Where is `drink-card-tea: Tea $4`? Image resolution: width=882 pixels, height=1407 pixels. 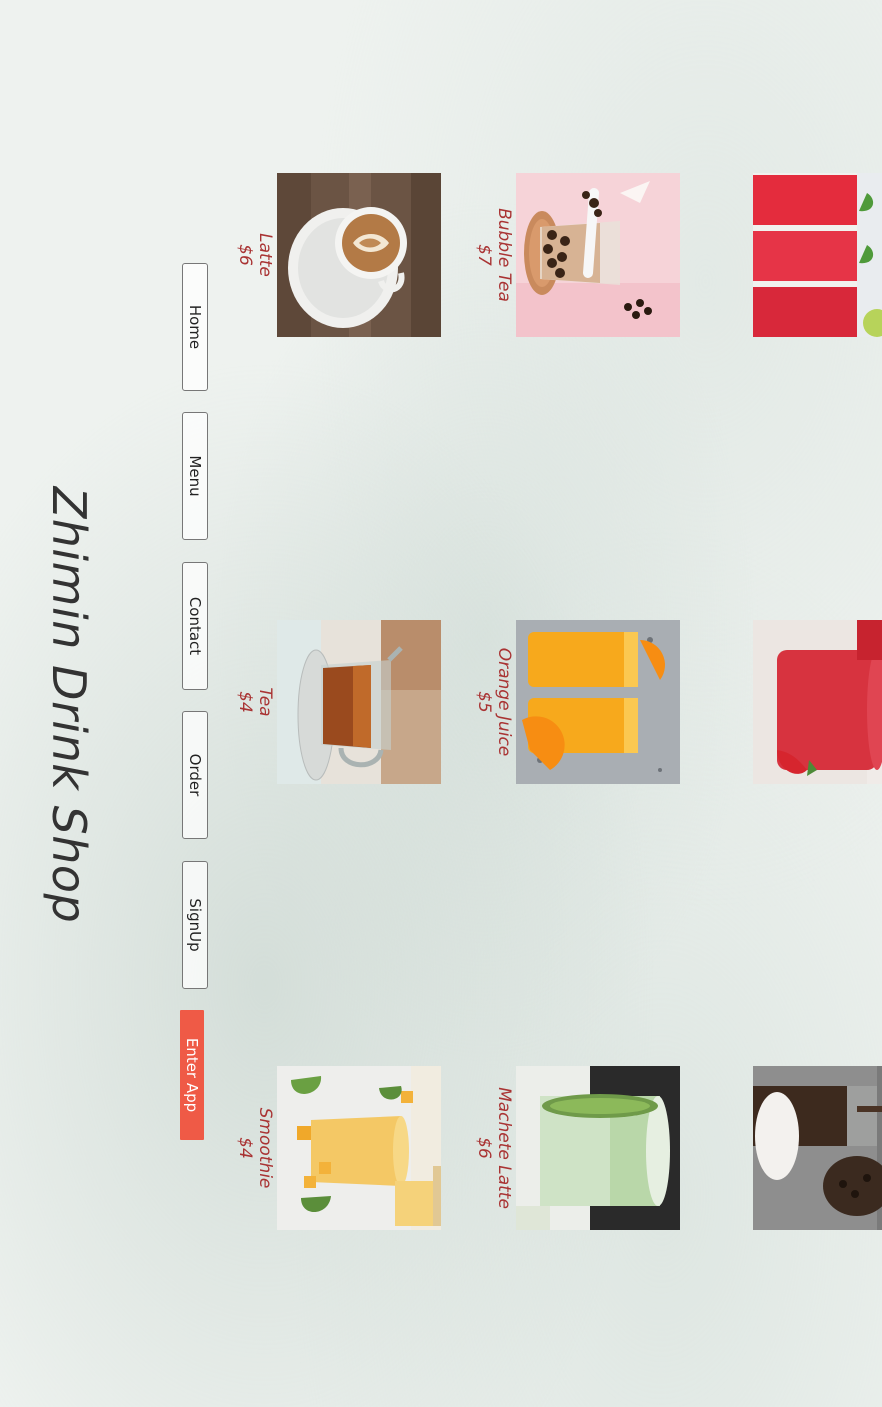
drink-card-tea: Tea $4 is located at coordinates (338, 702).